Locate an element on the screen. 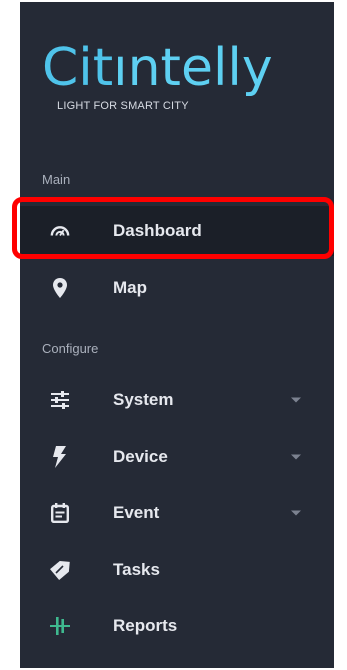 The height and width of the screenshot is (670, 347). sidebar-item-system: System is located at coordinates (177, 400).